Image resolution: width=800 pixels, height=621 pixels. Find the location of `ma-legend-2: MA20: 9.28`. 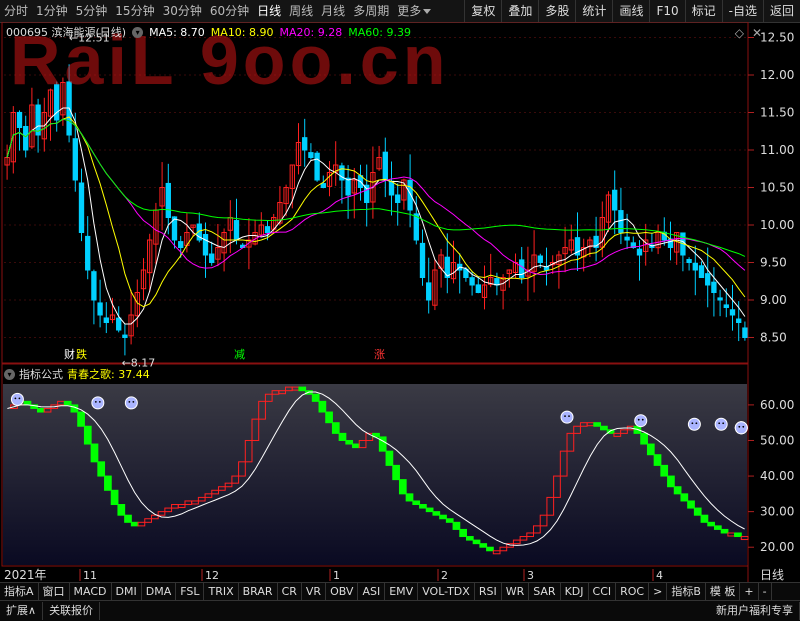

ma-legend-2: MA20: 9.28 is located at coordinates (311, 32).